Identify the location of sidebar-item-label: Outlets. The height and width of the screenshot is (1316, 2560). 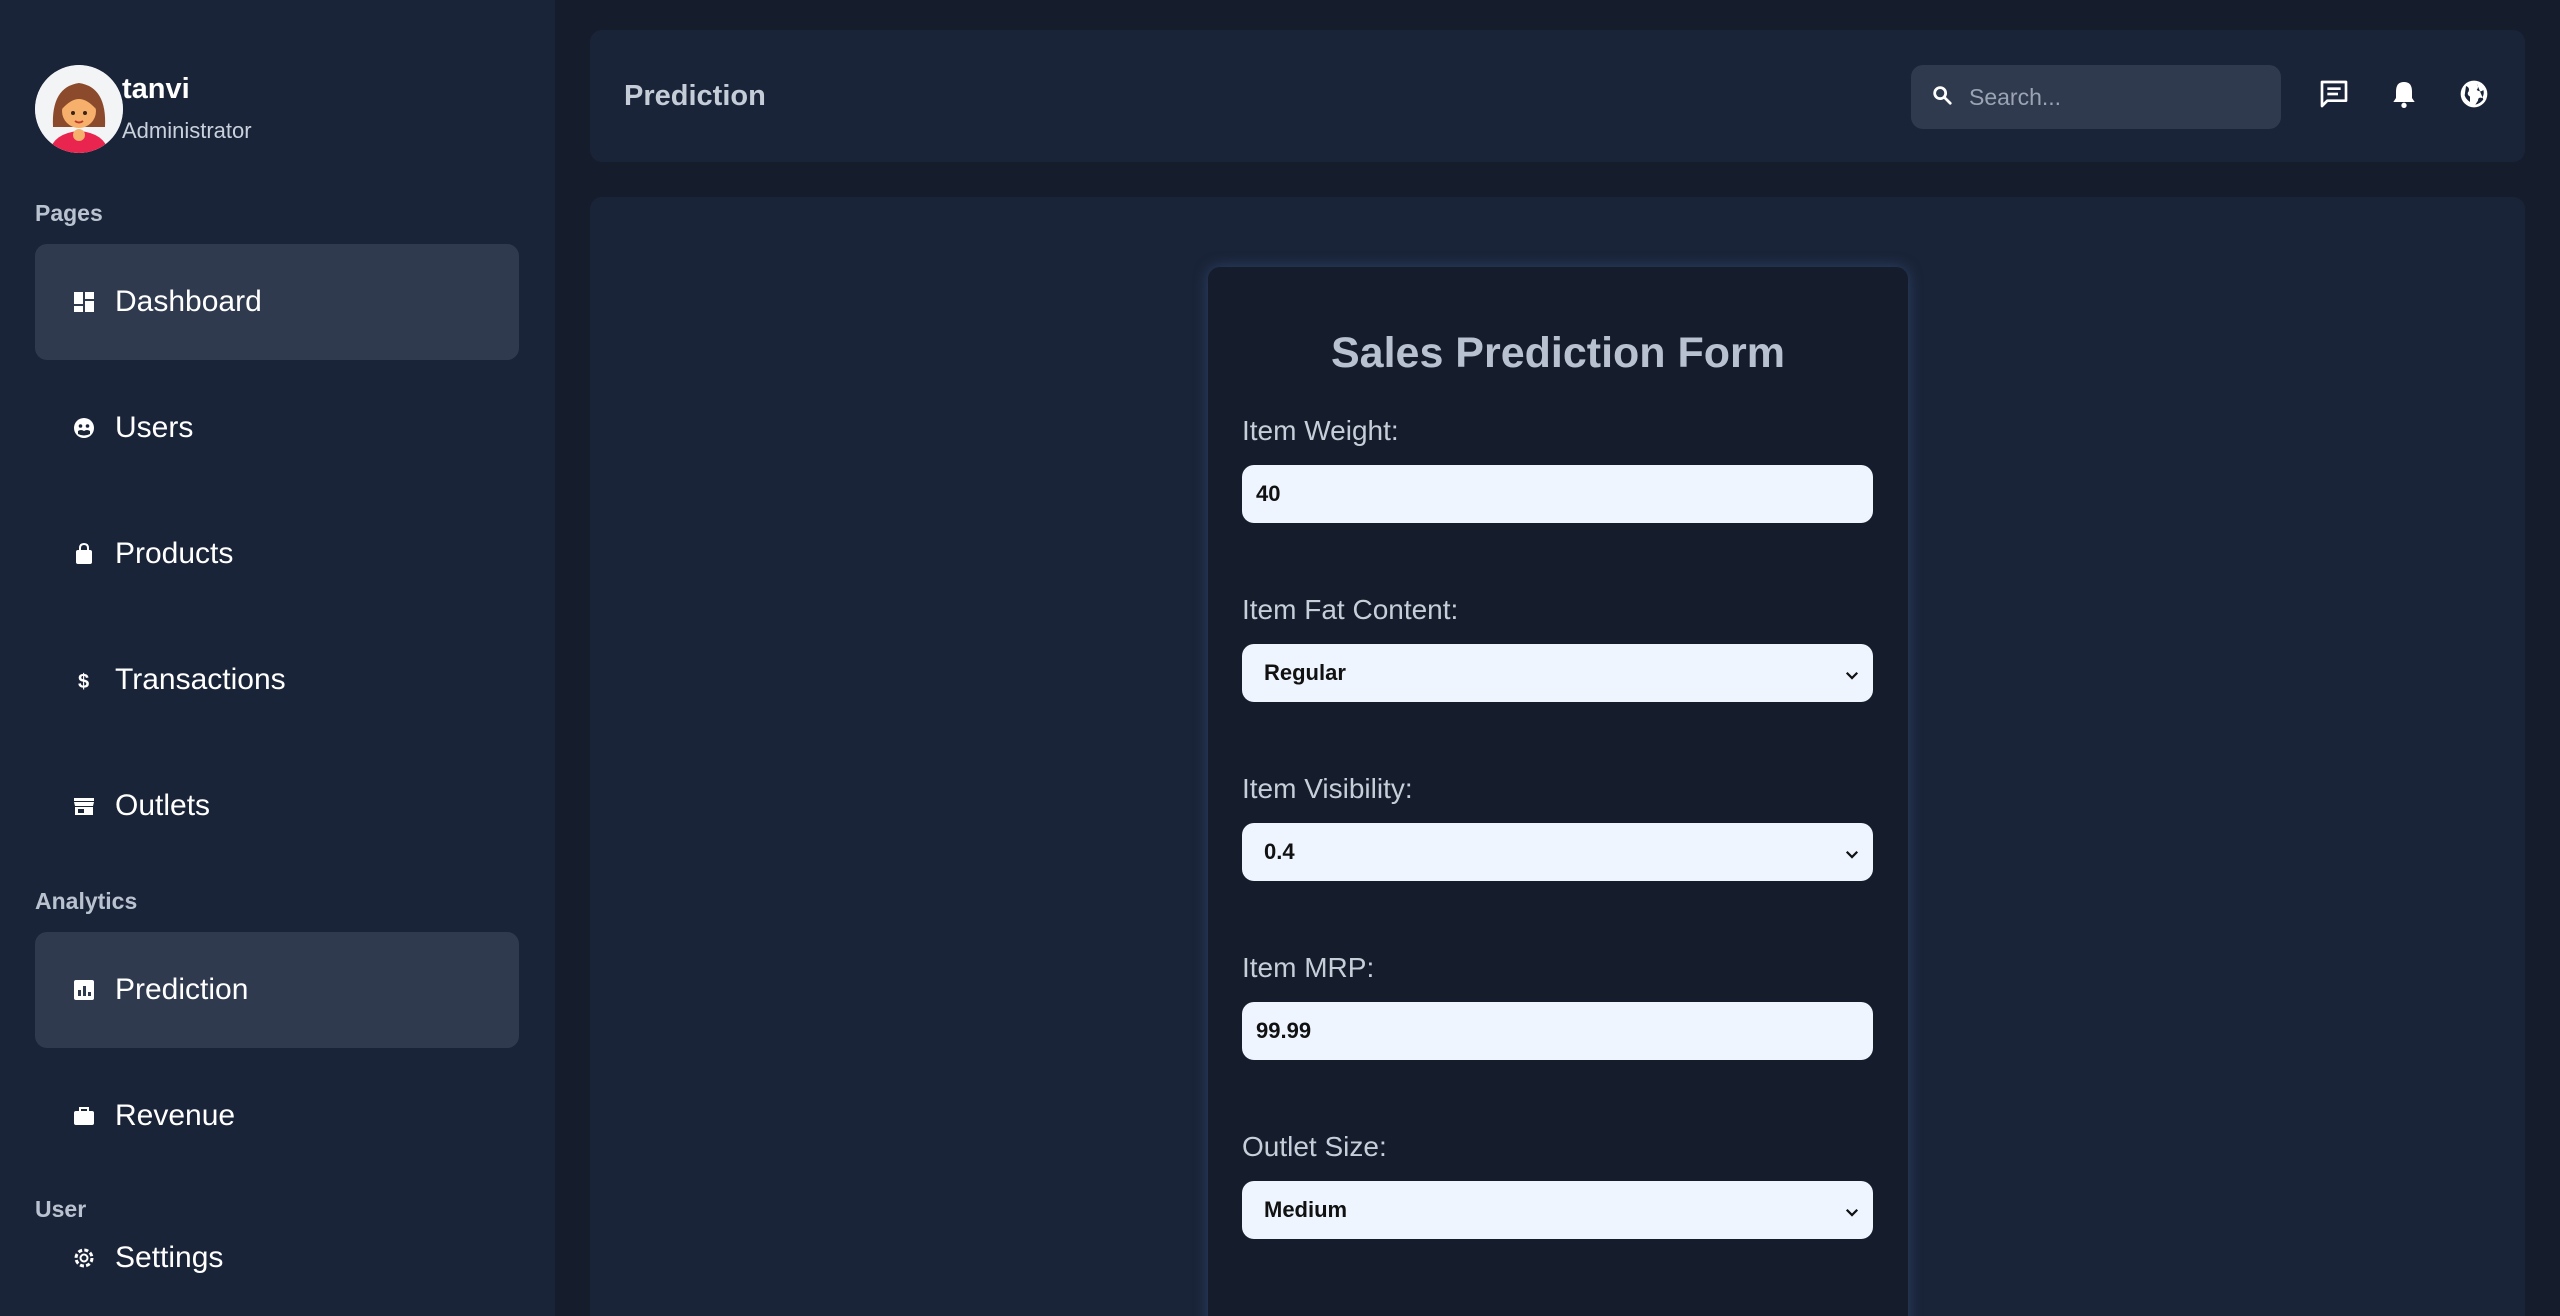
(163, 805).